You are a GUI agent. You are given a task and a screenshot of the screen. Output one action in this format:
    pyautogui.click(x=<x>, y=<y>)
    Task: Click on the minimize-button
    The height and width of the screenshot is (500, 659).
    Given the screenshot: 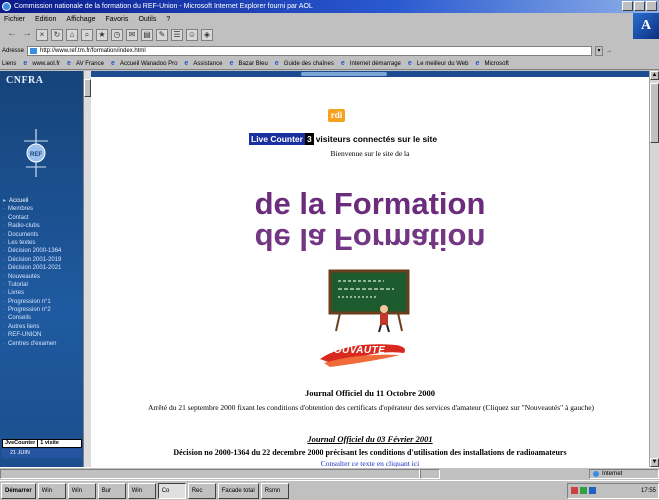 What is the action you would take?
    pyautogui.click(x=627, y=6)
    